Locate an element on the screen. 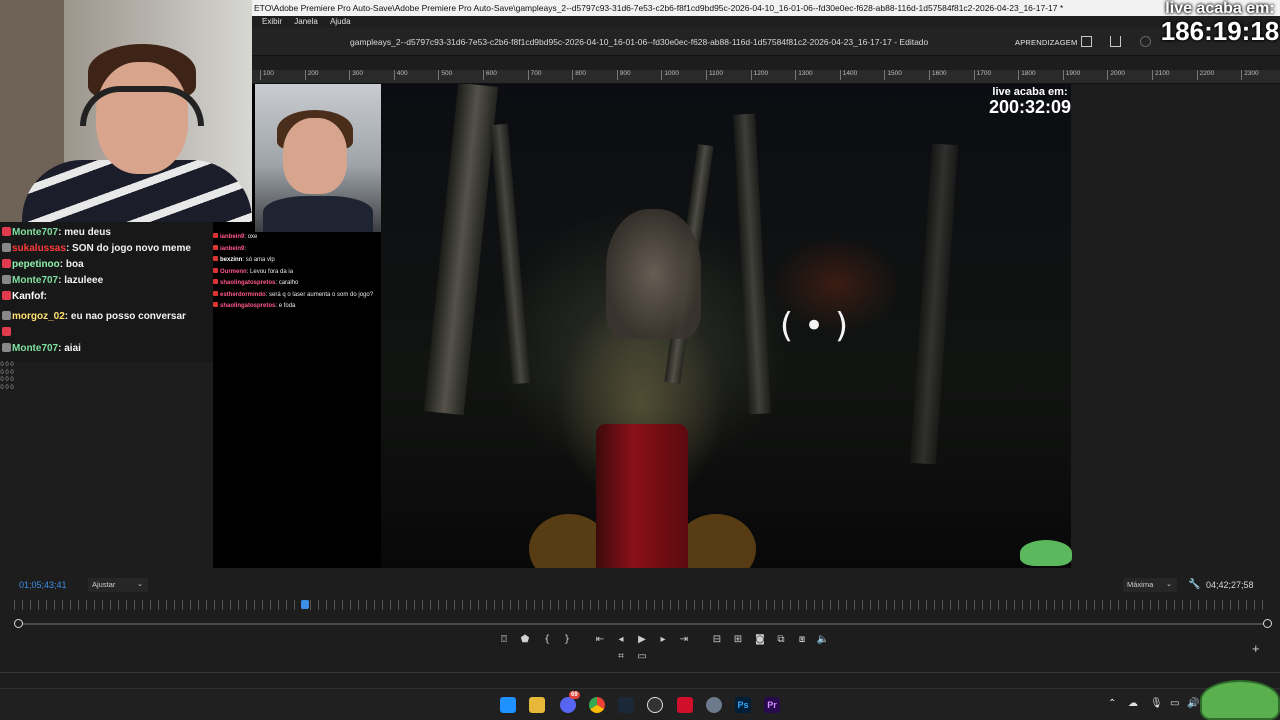 The height and width of the screenshot is (720, 1280). fullscreen-icon: ▭ is located at coordinates (642, 657).